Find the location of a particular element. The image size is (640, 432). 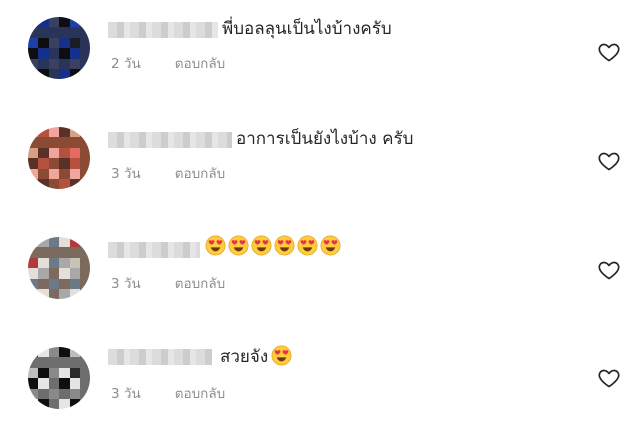

comment-meta: 2 วัน ตอบกลับ is located at coordinates (168, 63).